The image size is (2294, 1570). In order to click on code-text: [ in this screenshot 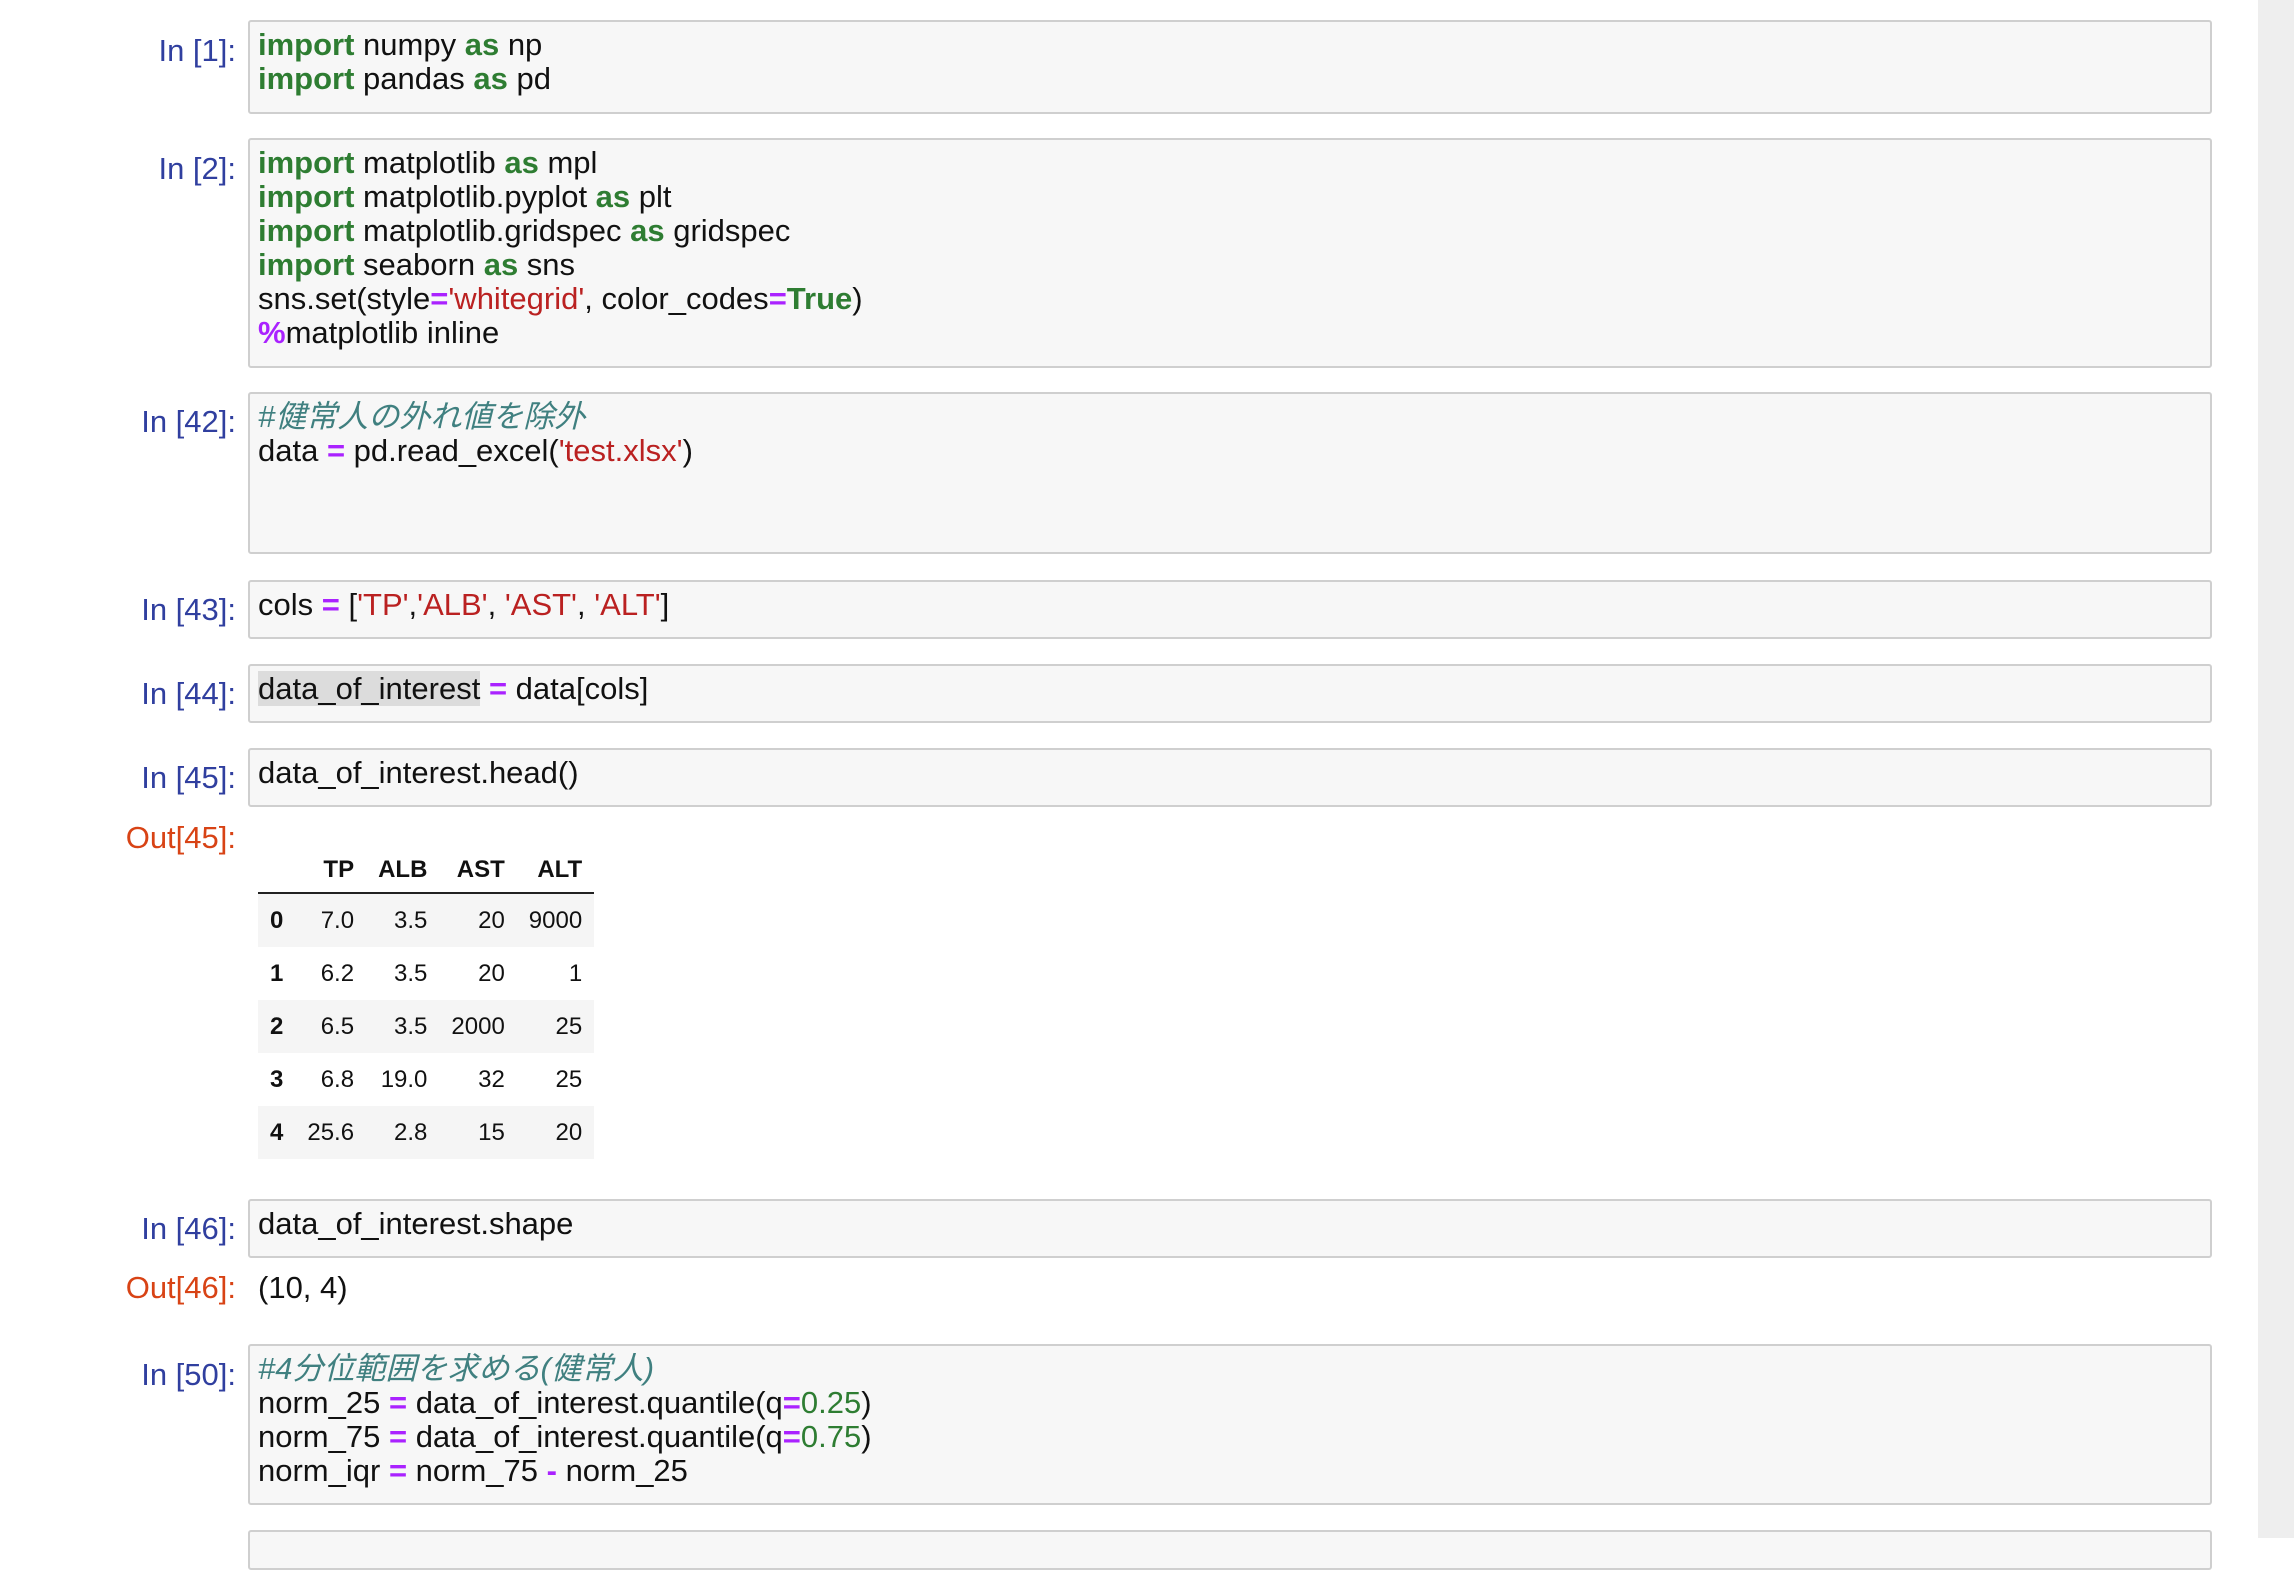, I will do `click(348, 604)`.